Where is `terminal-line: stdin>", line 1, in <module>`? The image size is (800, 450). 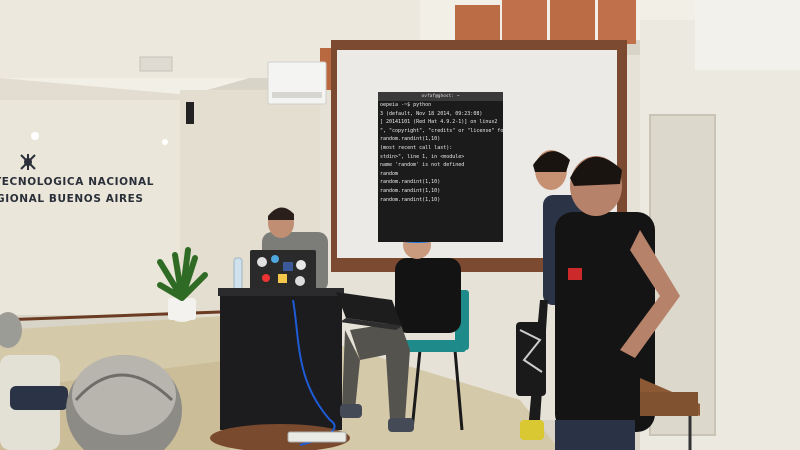 terminal-line: stdin>", line 1, in <module> is located at coordinates (422, 156).